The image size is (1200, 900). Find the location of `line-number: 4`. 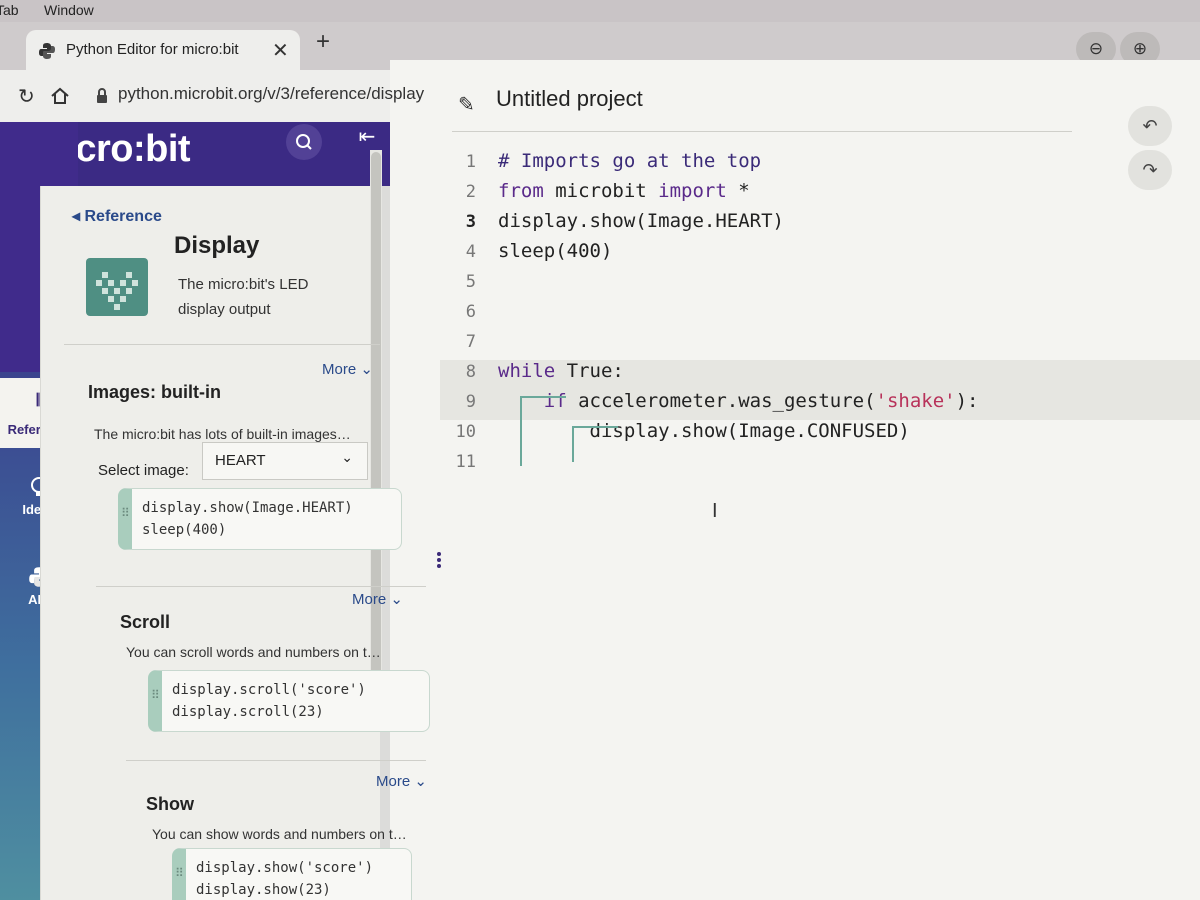

line-number: 4 is located at coordinates (470, 252).